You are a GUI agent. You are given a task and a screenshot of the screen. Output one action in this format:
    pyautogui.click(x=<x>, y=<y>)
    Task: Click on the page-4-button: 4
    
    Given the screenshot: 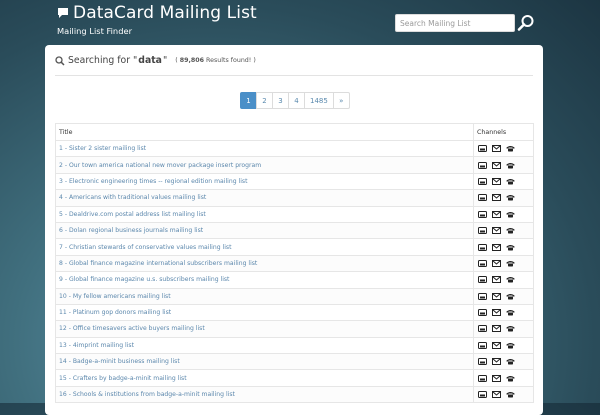 What is the action you would take?
    pyautogui.click(x=296, y=100)
    